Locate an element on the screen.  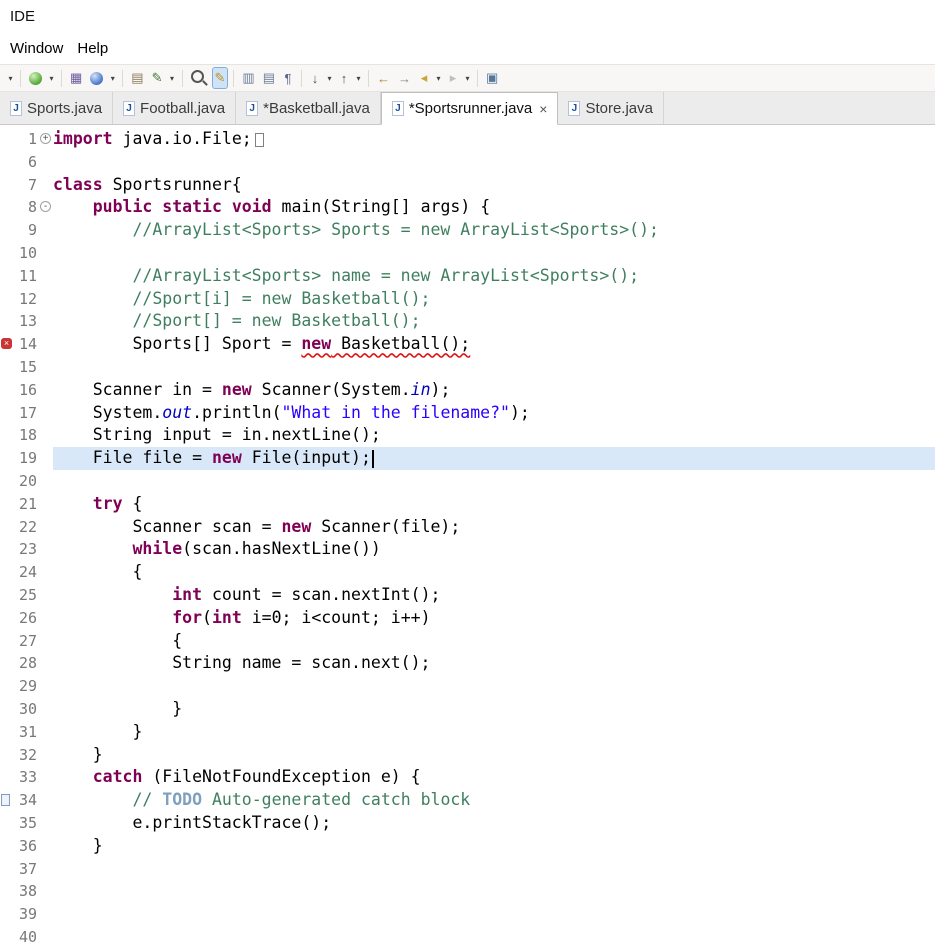
line-number: 8 is located at coordinates (32, 207).